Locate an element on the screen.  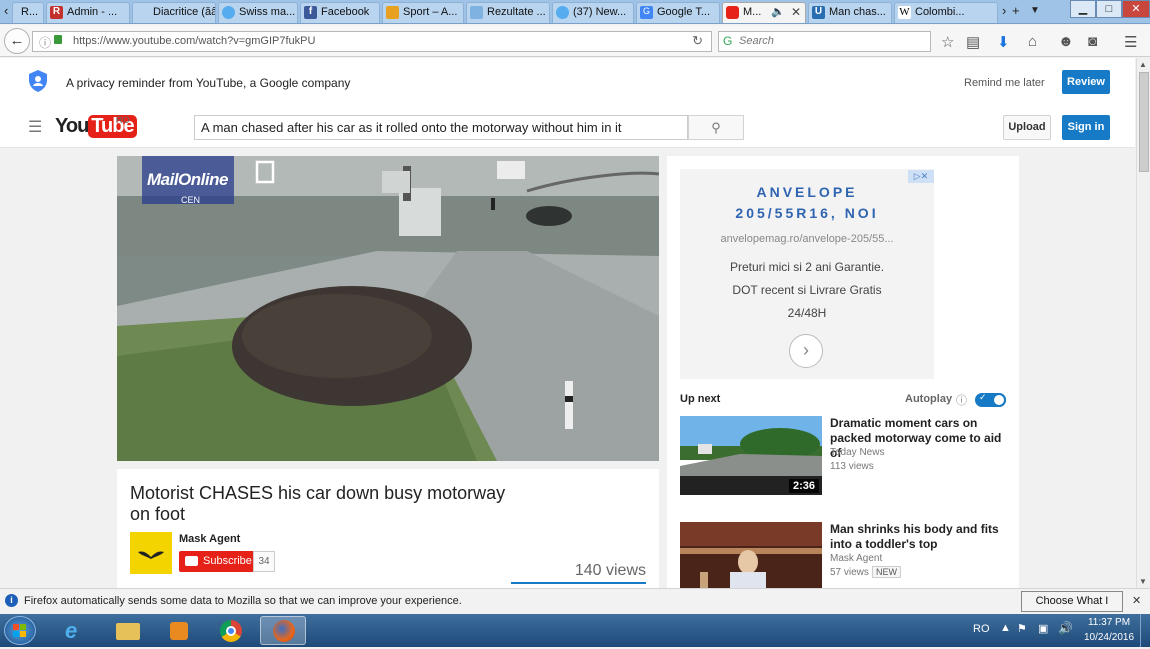
speaker-icon: 🔈 is located at coordinates (778, 11).